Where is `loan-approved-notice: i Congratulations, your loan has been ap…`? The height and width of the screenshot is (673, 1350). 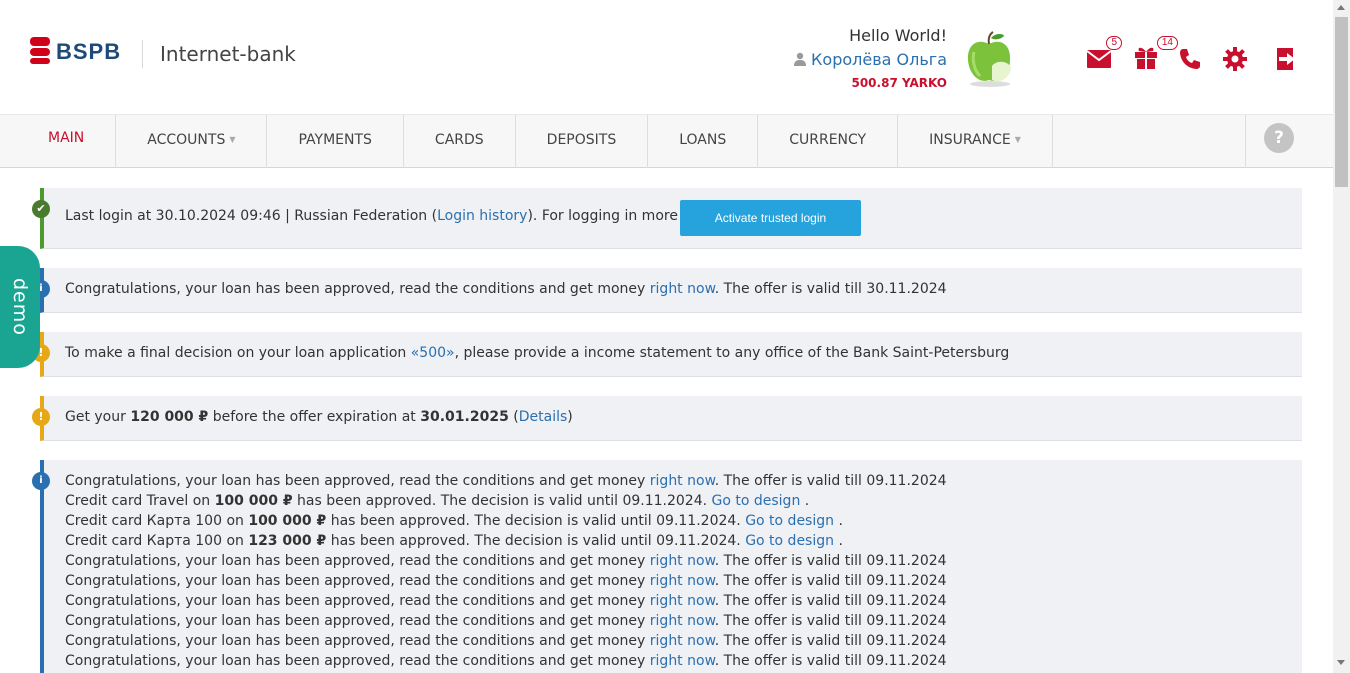
loan-approved-notice: i Congratulations, your loan has been ap… is located at coordinates (667, 290).